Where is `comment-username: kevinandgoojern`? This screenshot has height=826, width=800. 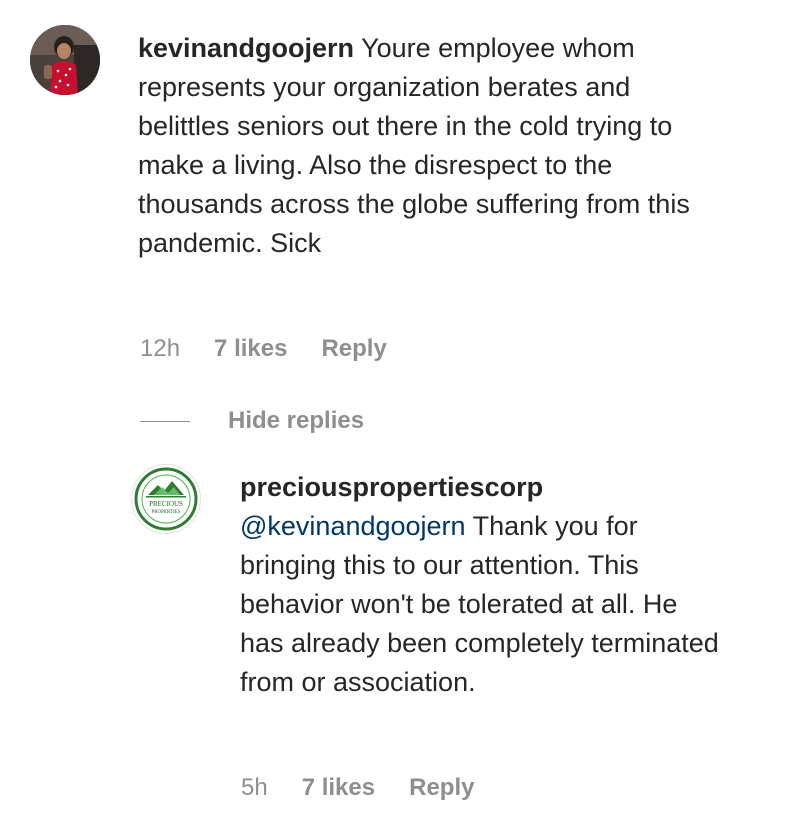 comment-username: kevinandgoojern is located at coordinates (246, 48).